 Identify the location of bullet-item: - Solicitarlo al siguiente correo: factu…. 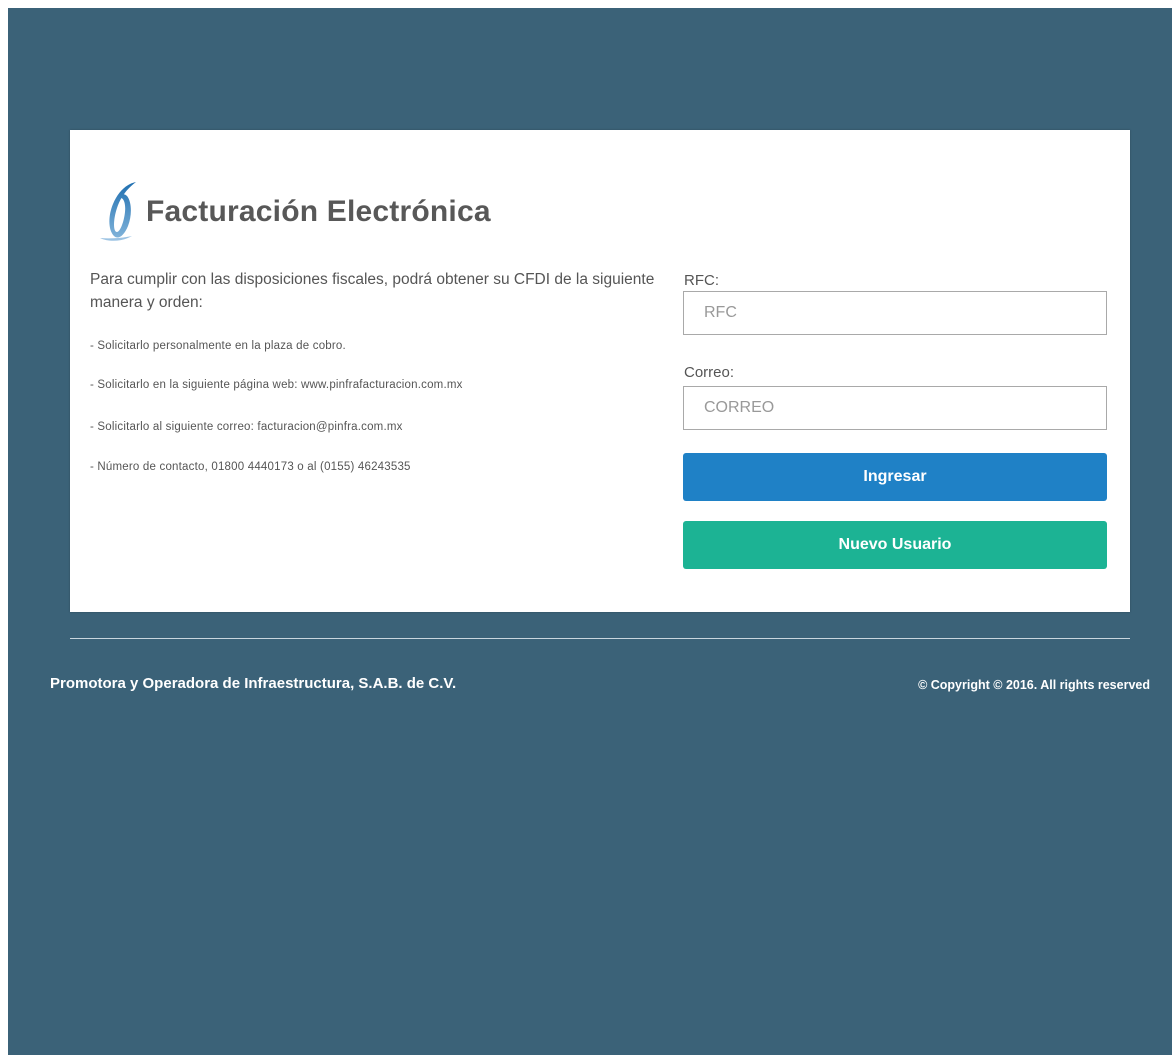
(246, 427).